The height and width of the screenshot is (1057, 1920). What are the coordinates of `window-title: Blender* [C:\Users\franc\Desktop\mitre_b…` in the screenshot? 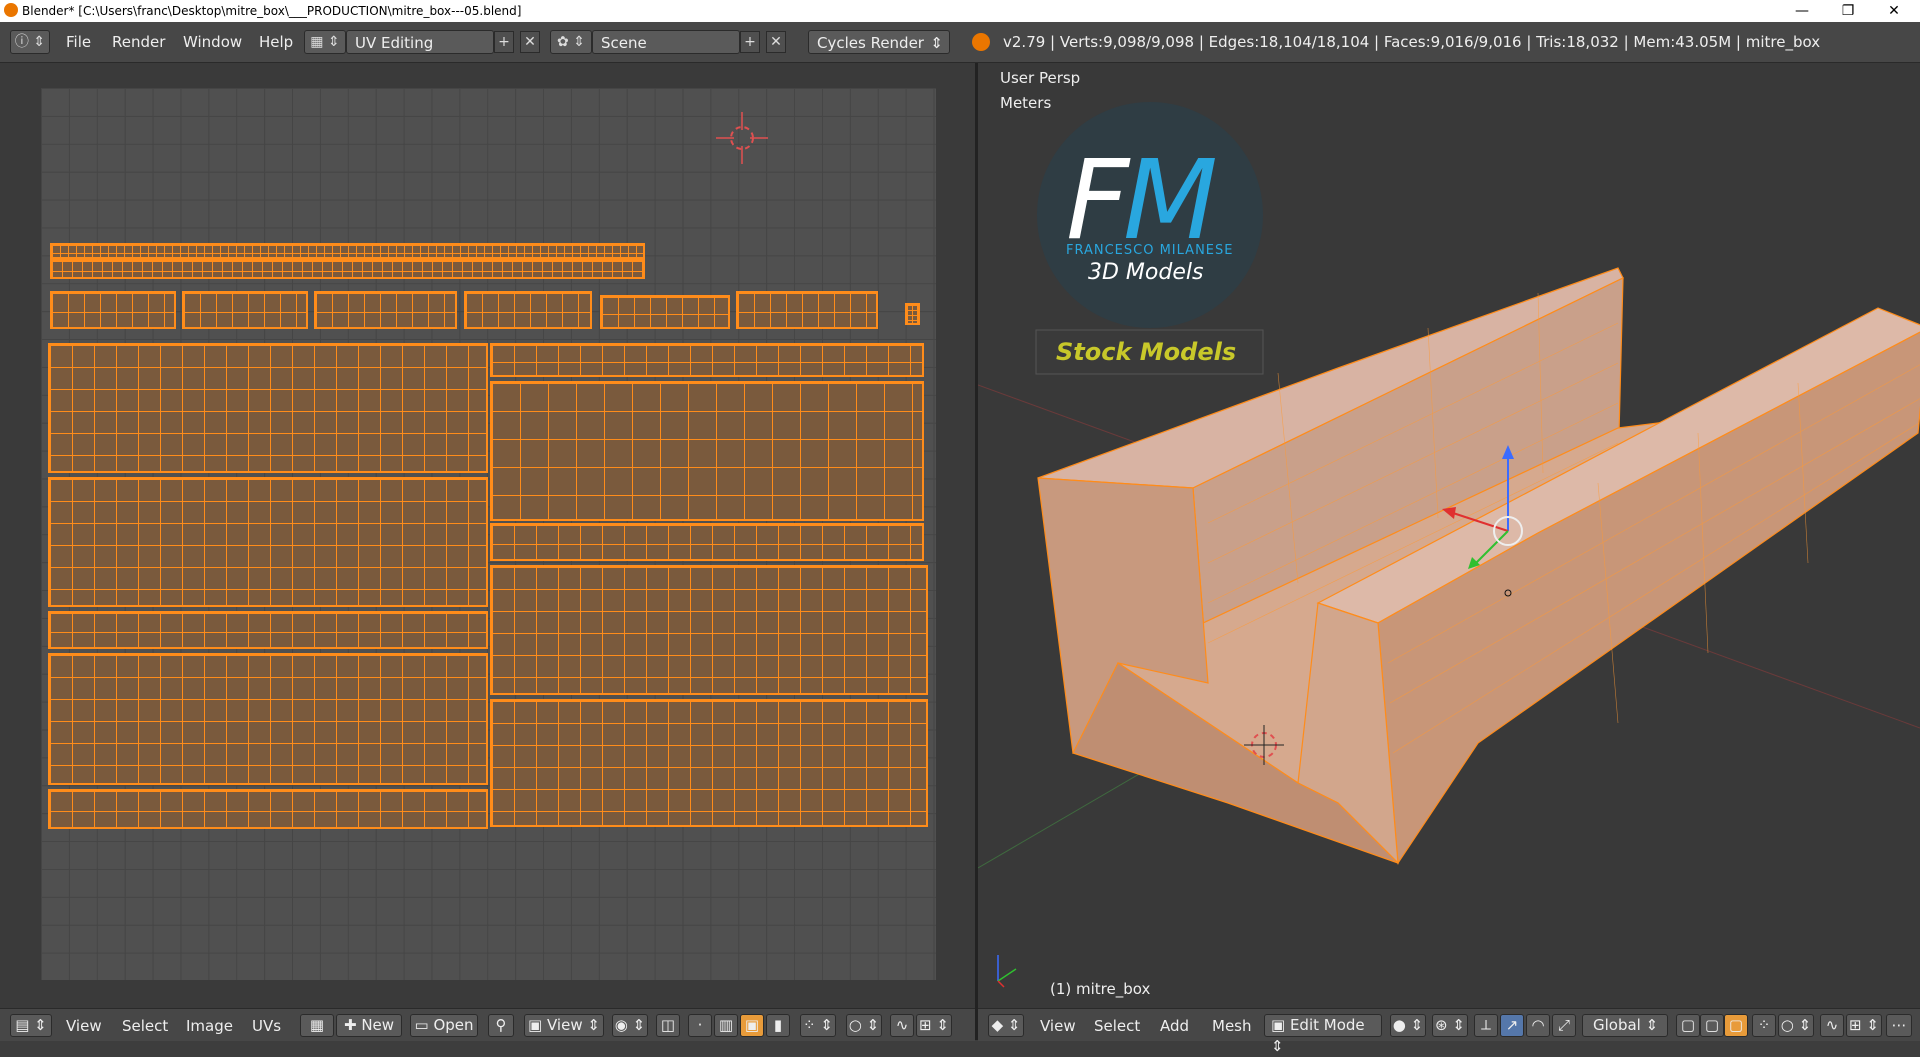 It's located at (272, 11).